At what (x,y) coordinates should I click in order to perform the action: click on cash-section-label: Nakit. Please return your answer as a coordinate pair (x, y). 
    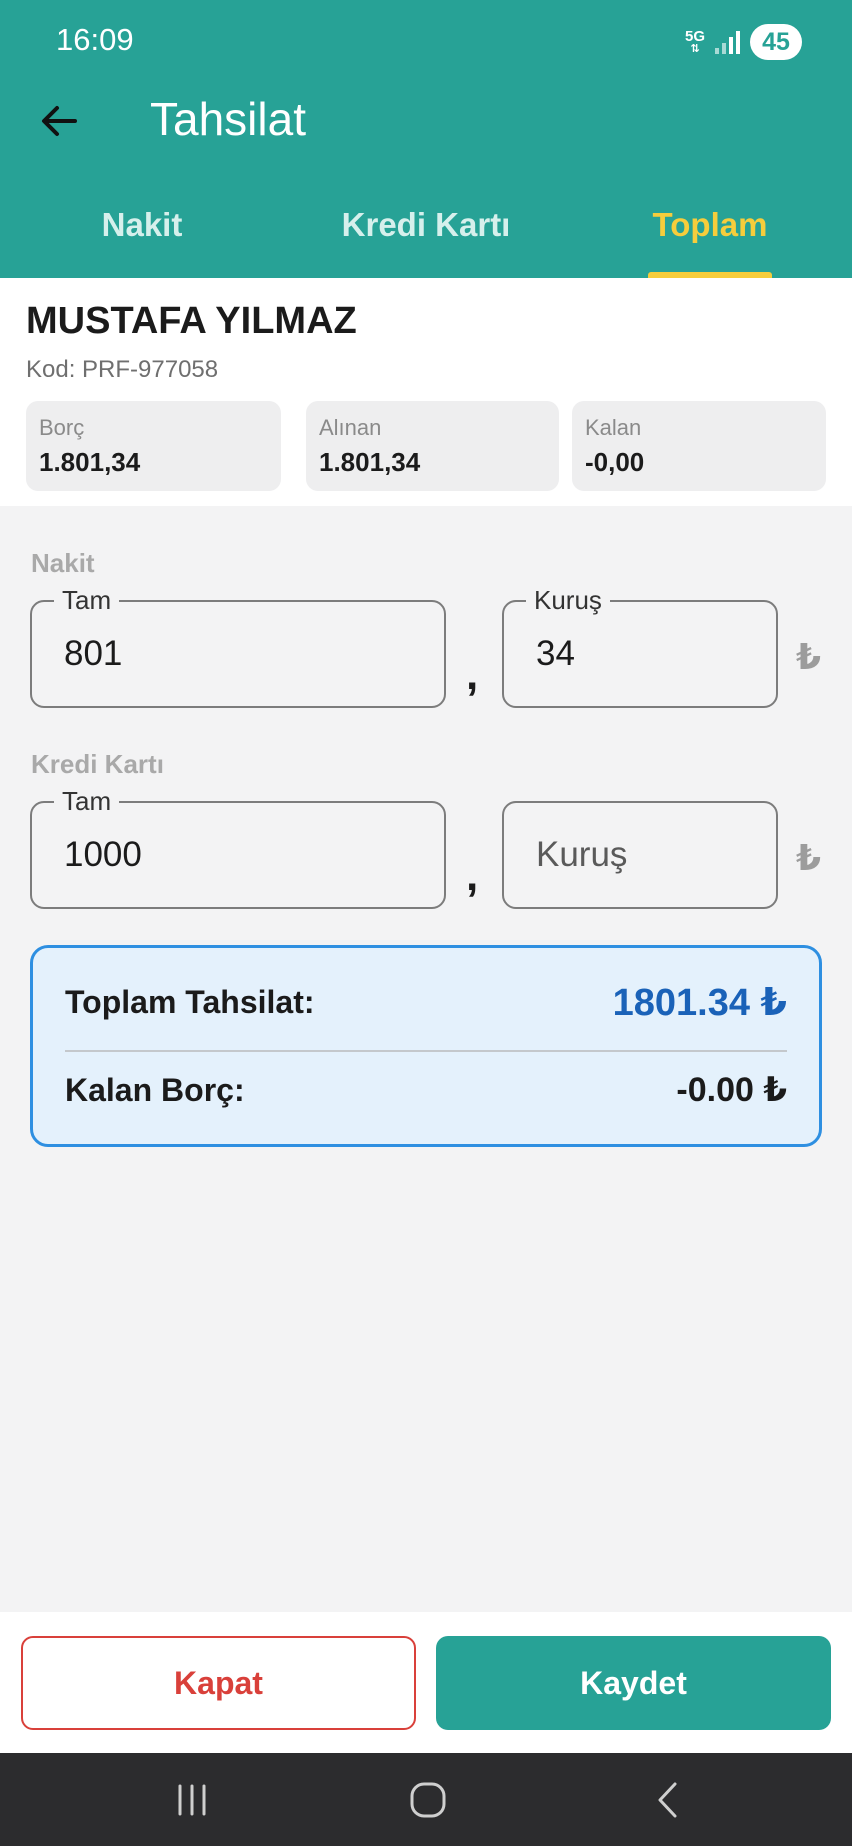
    Looking at the image, I should click on (63, 563).